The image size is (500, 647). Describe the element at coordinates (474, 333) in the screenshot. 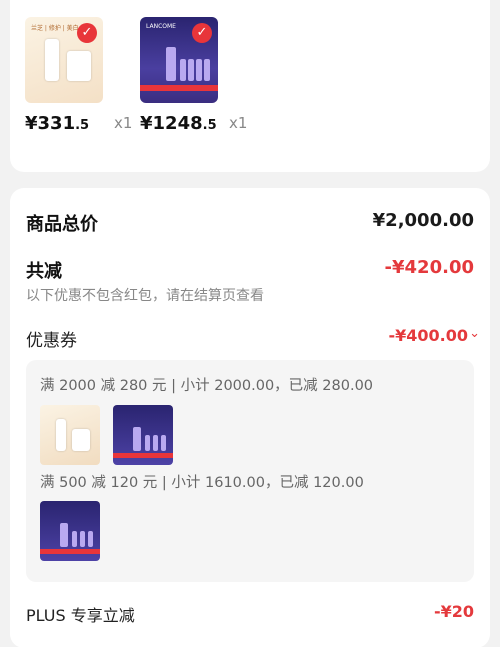

I see `chevron-down-icon: ⌄` at that location.